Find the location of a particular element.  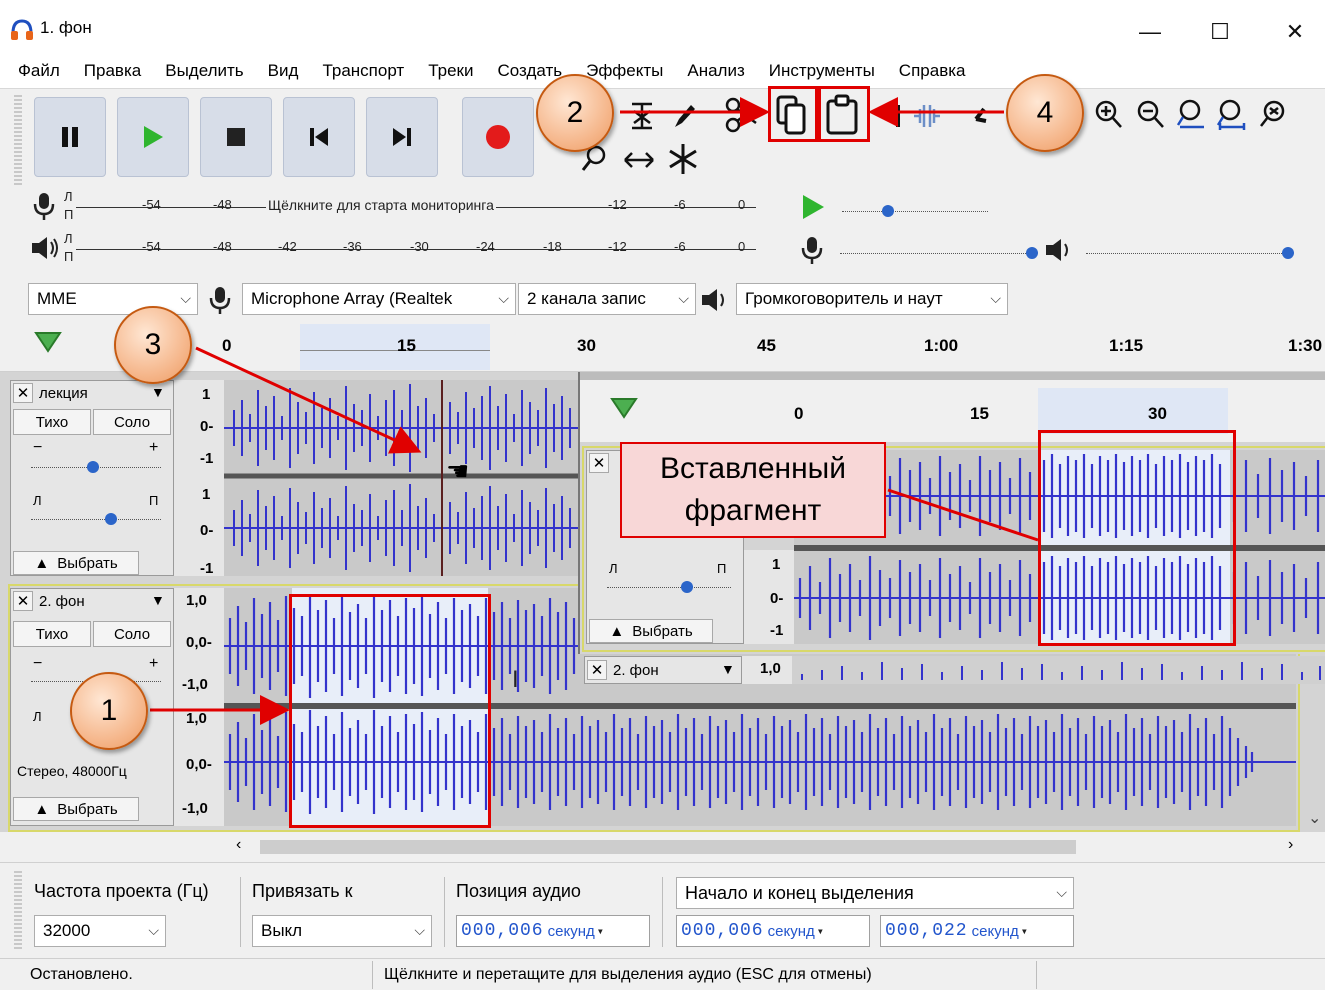

callout-number: 1 is located at coordinates (109, 710).